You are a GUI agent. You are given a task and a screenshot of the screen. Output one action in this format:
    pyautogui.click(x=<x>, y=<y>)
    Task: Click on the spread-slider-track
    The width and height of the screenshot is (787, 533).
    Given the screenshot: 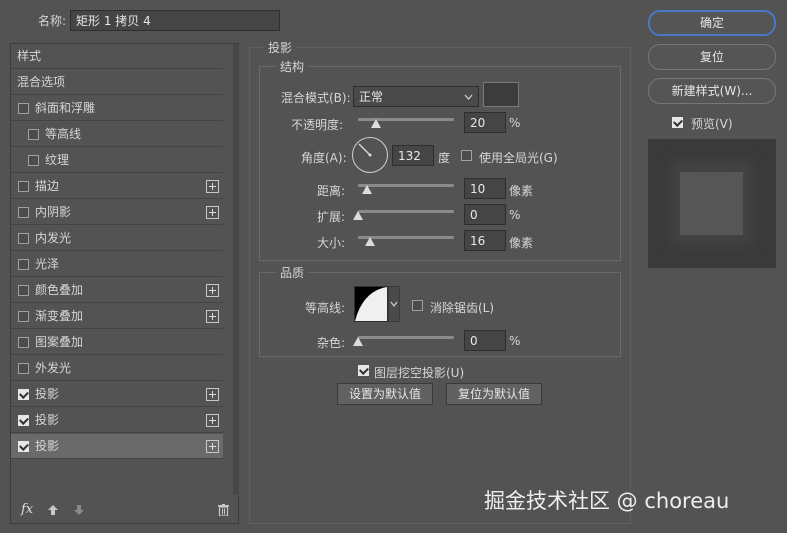 What is the action you would take?
    pyautogui.click(x=406, y=211)
    